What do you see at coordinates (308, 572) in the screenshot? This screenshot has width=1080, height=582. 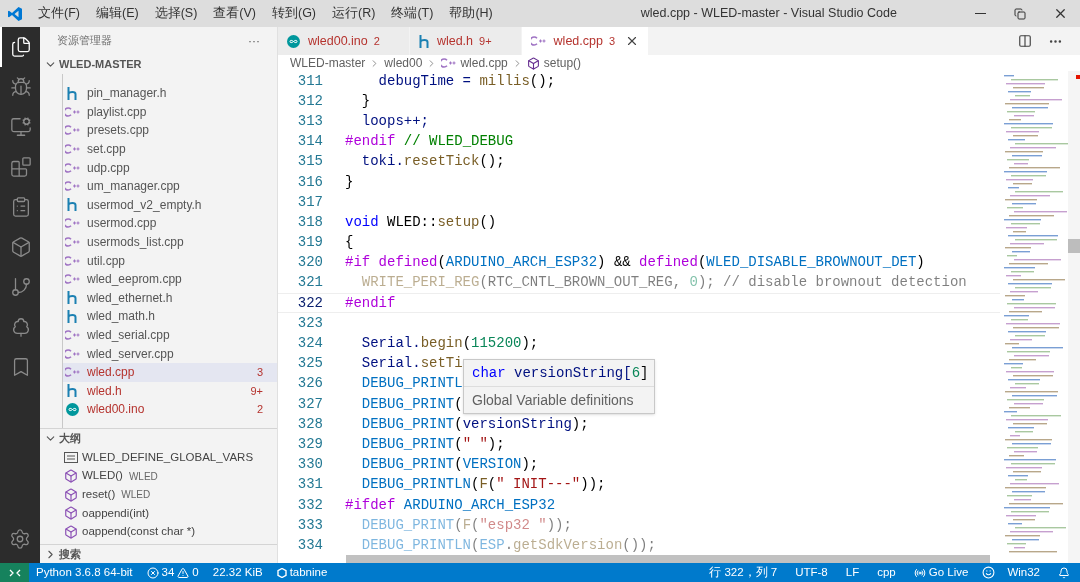 I see `tabnine-status: tabnine` at bounding box center [308, 572].